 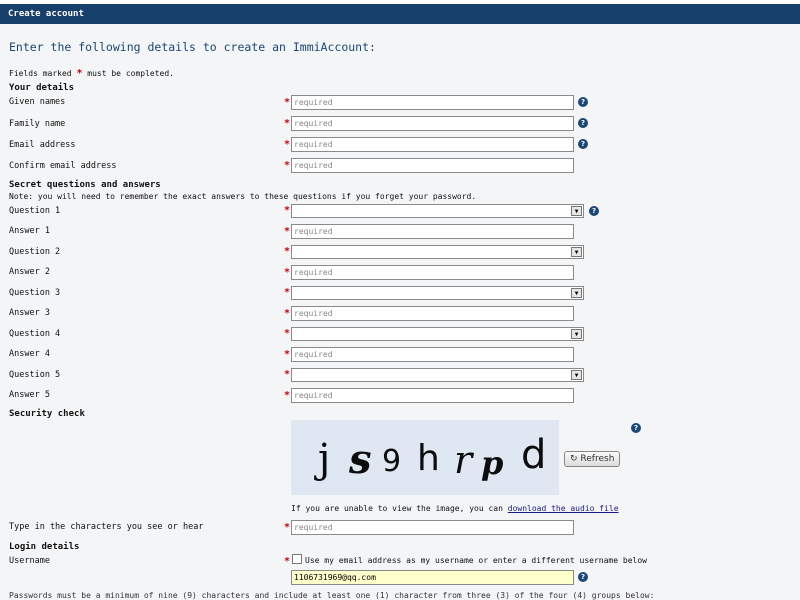 What do you see at coordinates (47, 414) in the screenshot?
I see `section-security-check: Security check` at bounding box center [47, 414].